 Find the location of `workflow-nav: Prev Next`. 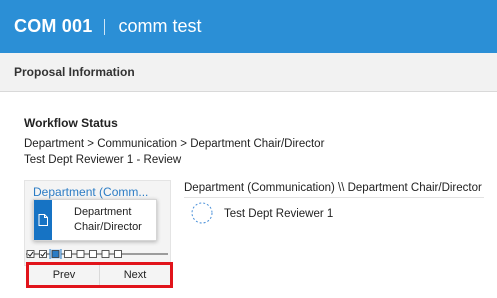

workflow-nav: Prev Next is located at coordinates (99, 275).